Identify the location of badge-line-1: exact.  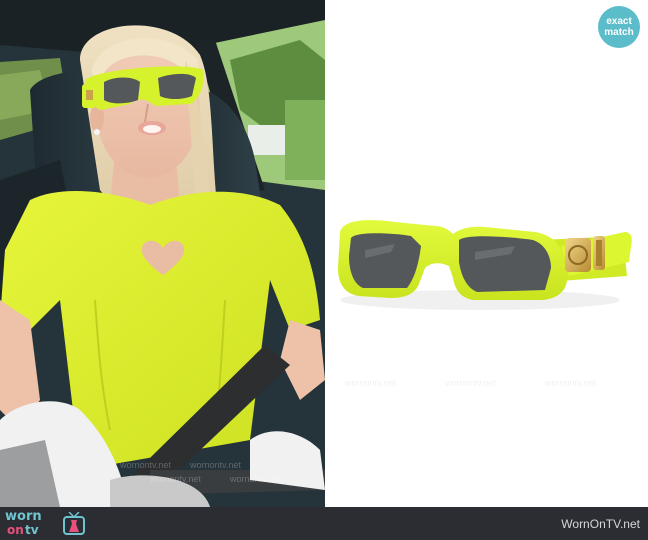
(619, 21).